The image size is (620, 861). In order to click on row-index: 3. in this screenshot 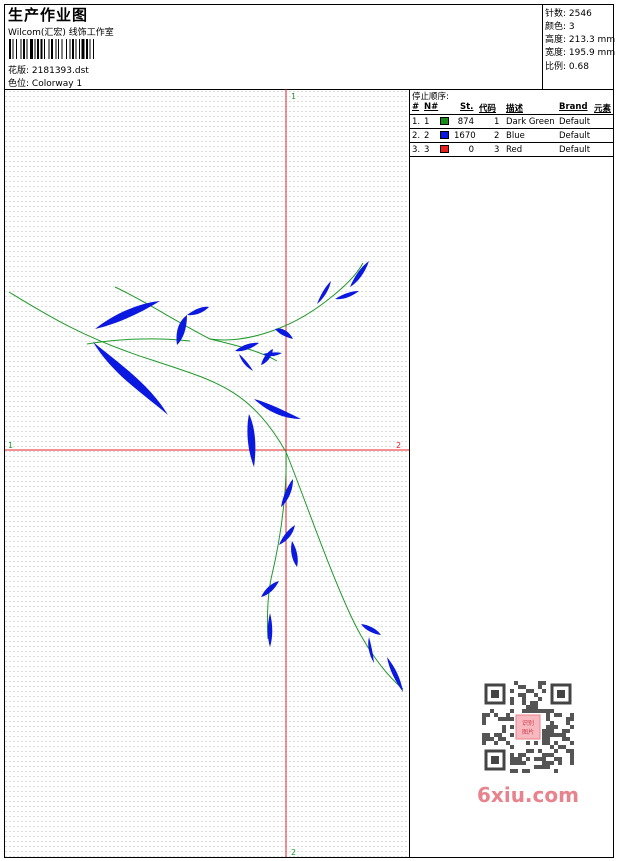, I will do `click(416, 150)`.